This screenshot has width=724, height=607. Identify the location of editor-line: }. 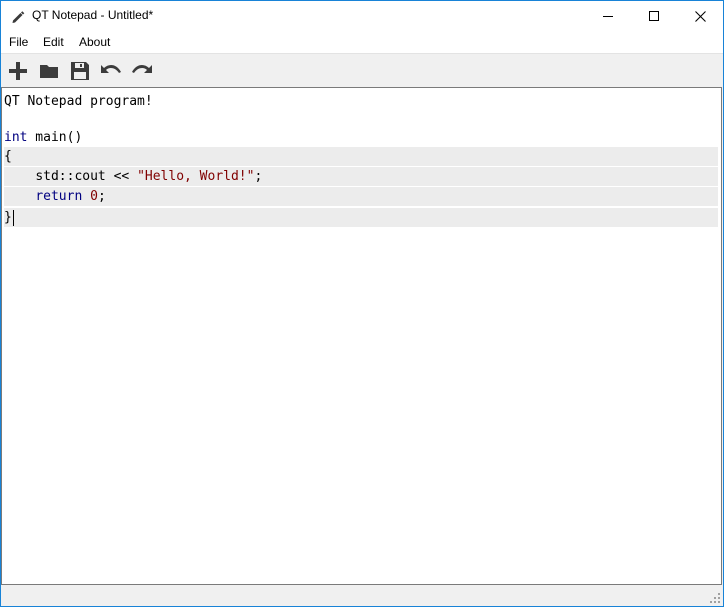
(361, 217).